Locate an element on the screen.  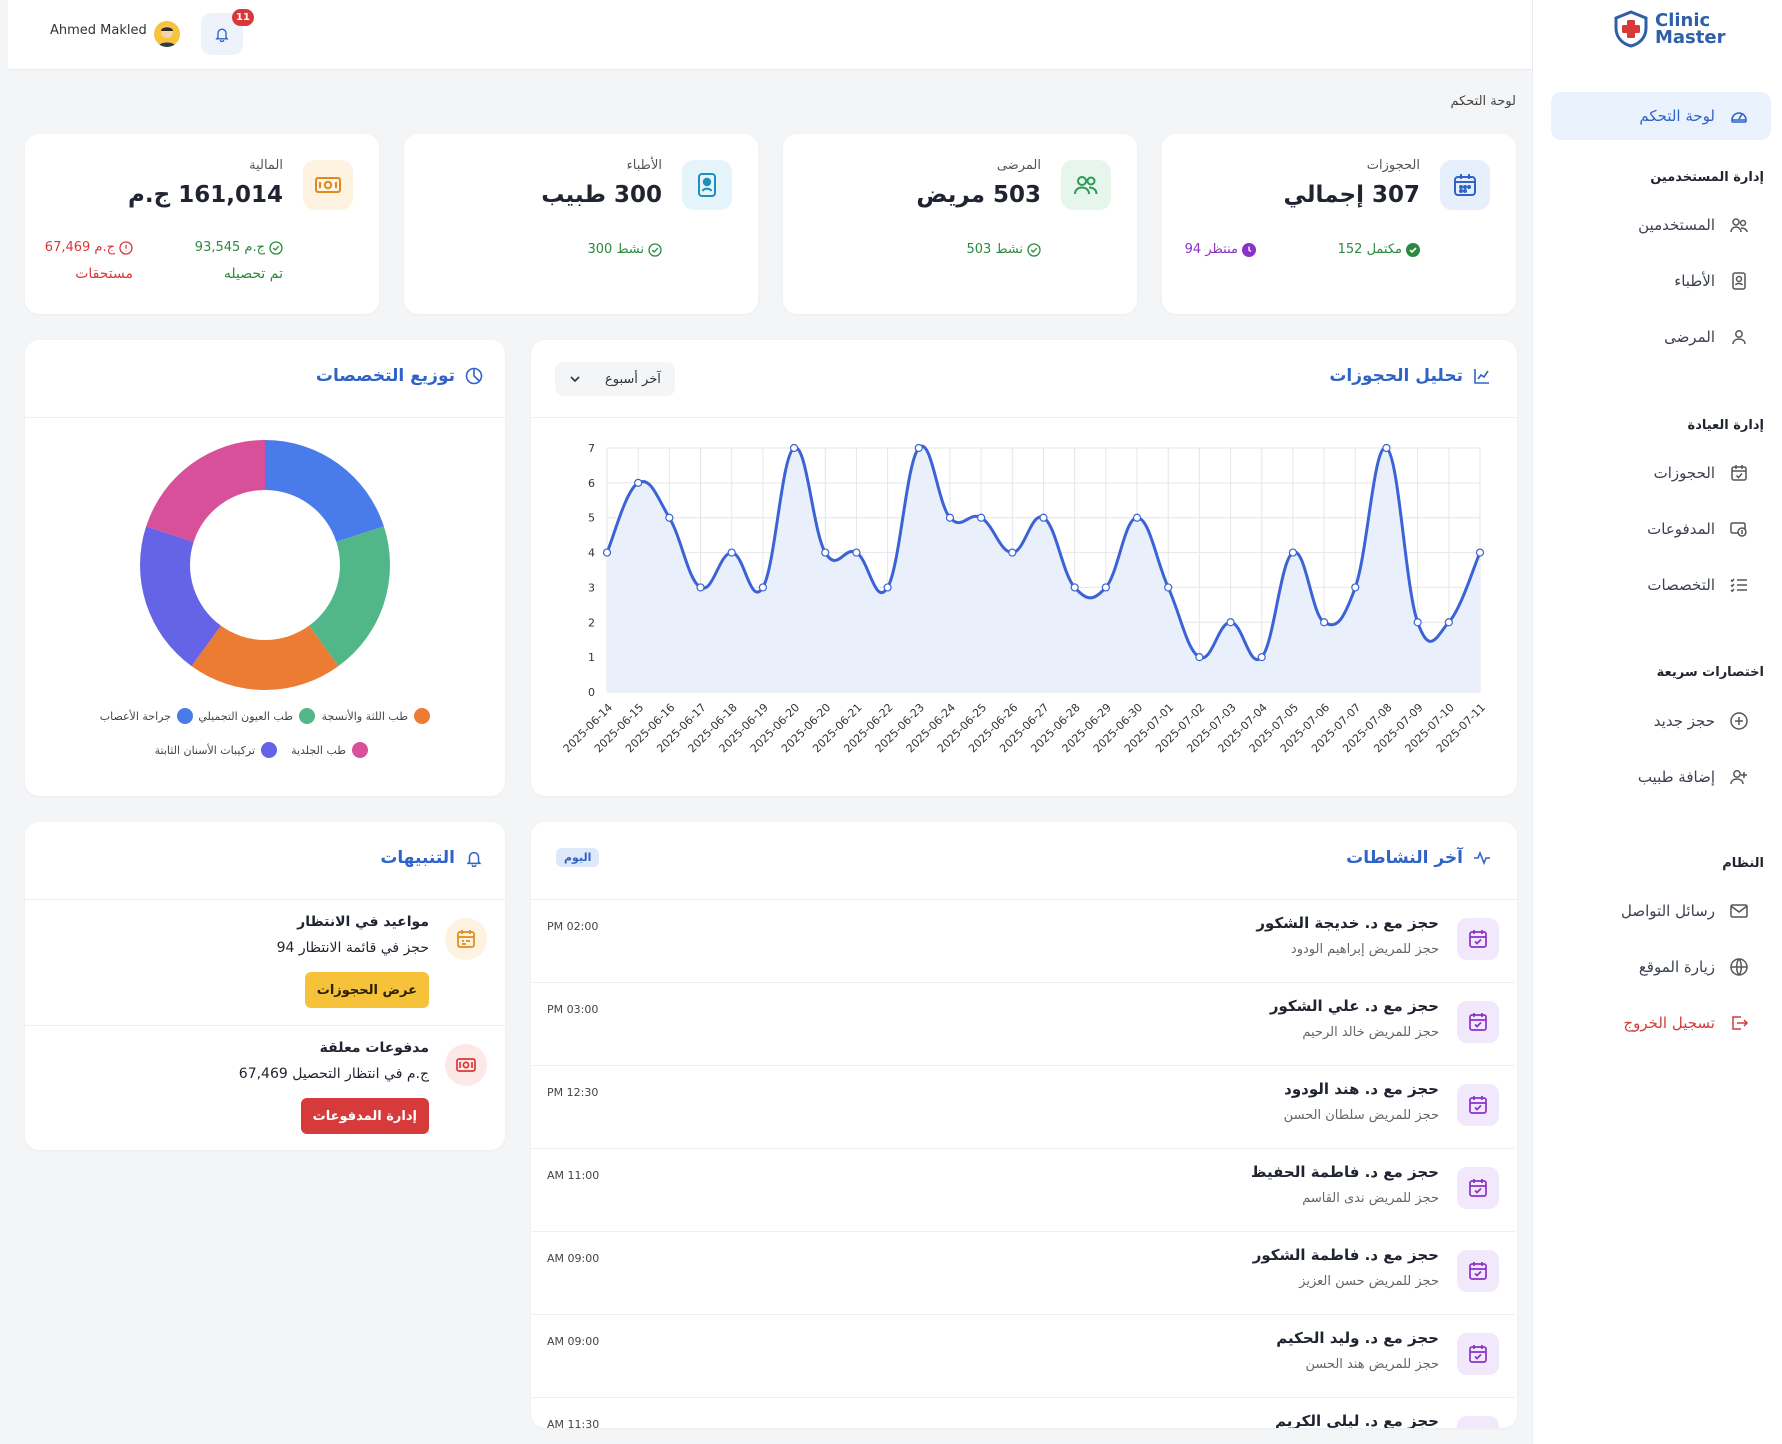
legend-item: جراحة الأعصاب is located at coordinates (146, 716).